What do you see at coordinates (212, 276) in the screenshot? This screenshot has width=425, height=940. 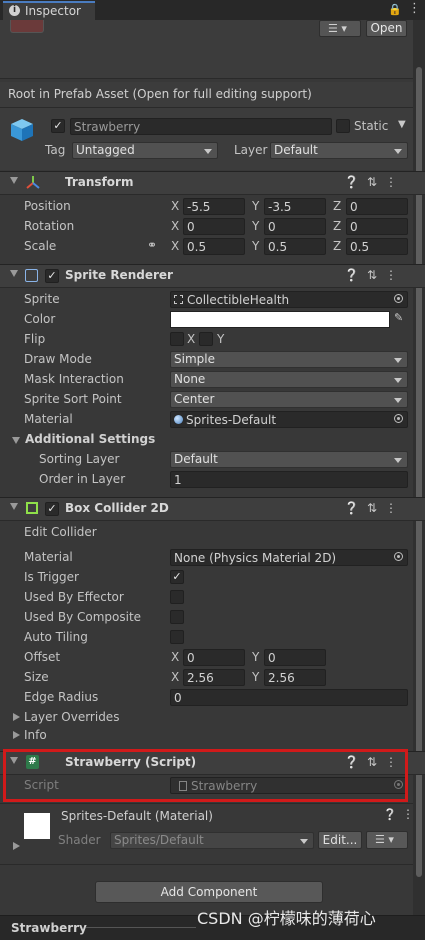 I see `sprite-renderer-header: ✓ Sprite Renderer ❔⇅⋮` at bounding box center [212, 276].